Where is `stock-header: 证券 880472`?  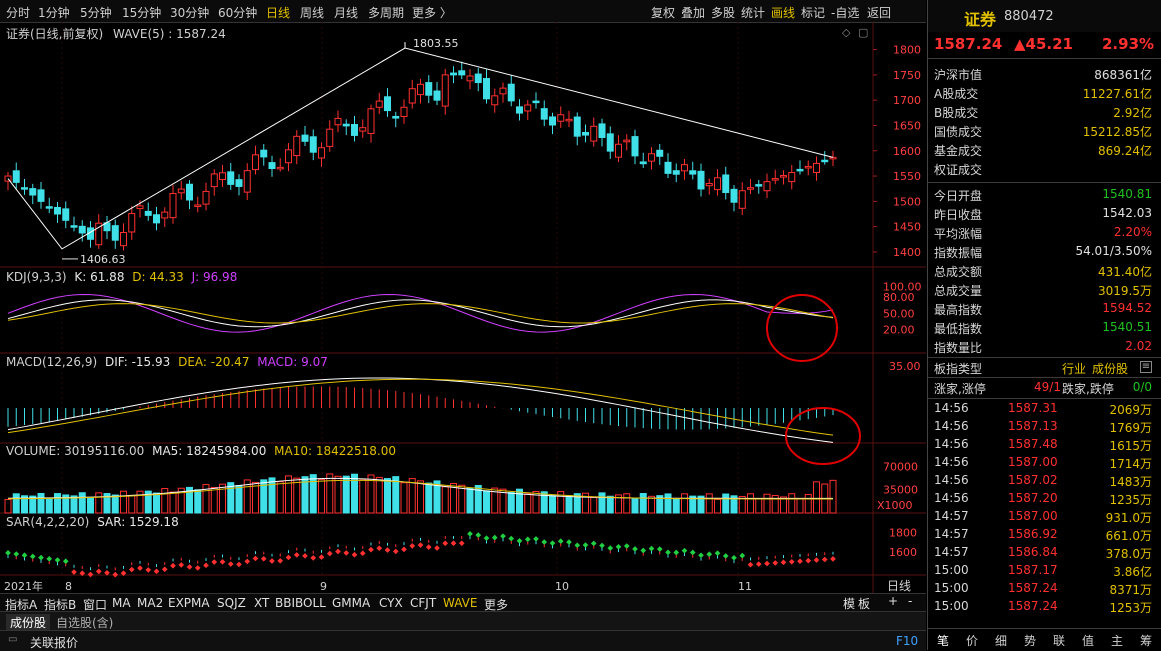
stock-header: 证券 880472 is located at coordinates (1044, 16).